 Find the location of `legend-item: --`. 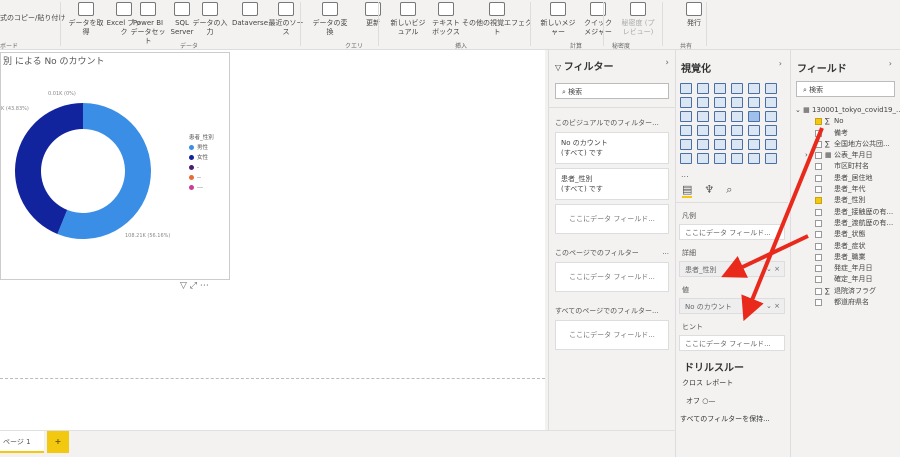

legend-item: -- is located at coordinates (201, 178).